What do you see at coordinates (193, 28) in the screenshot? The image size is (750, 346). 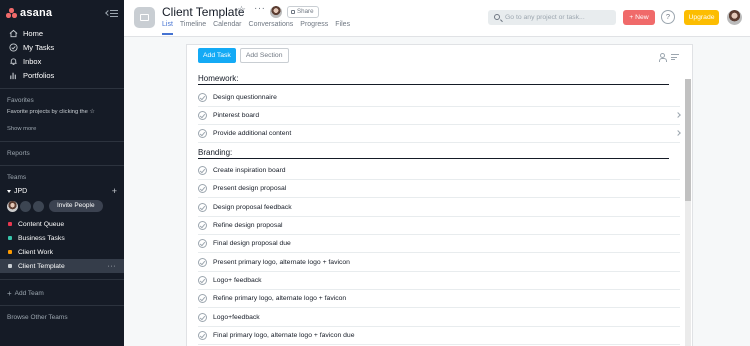 I see `tab-timeline: Timeline` at bounding box center [193, 28].